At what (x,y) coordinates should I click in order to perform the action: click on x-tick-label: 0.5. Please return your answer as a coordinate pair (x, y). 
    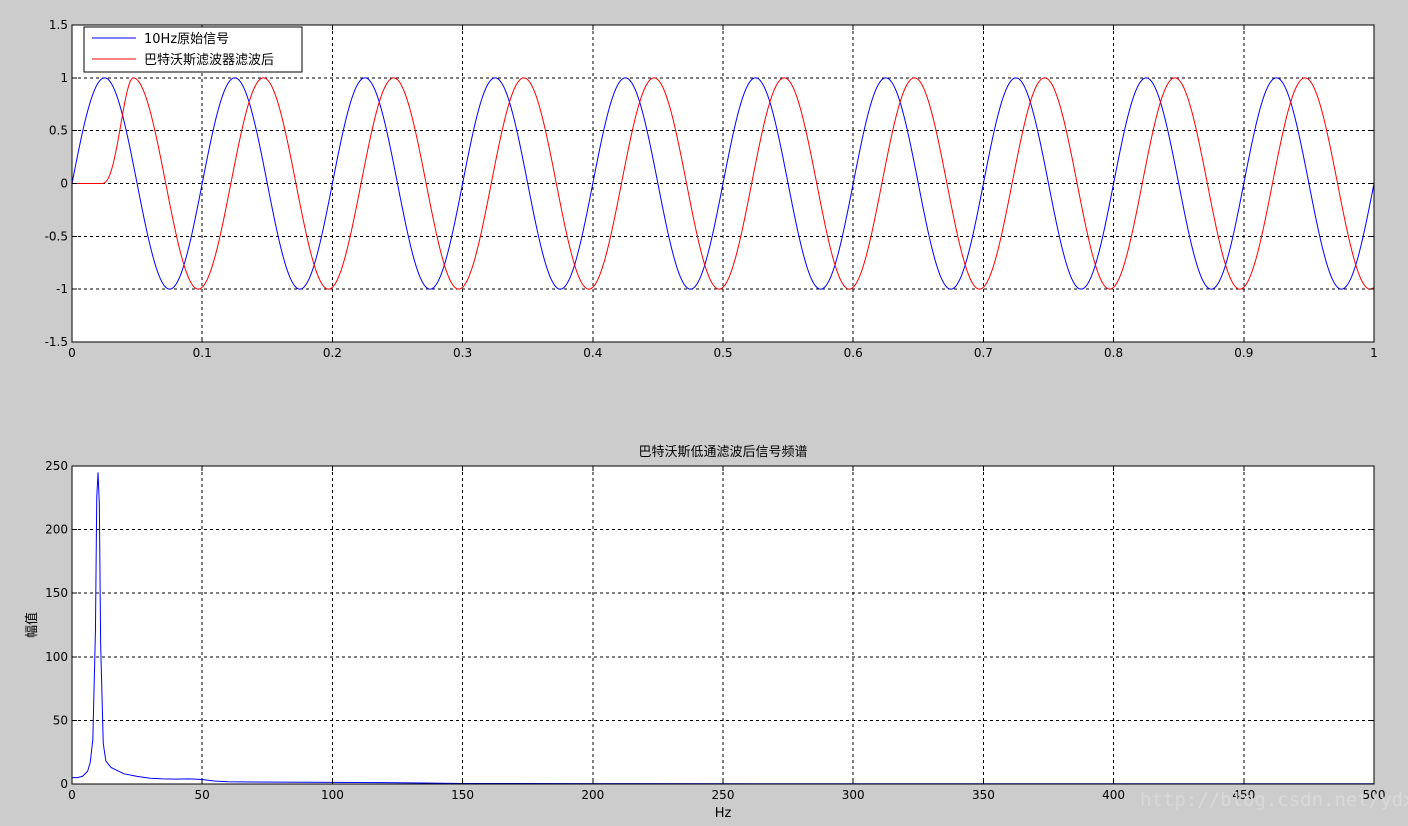
    Looking at the image, I should click on (722, 353).